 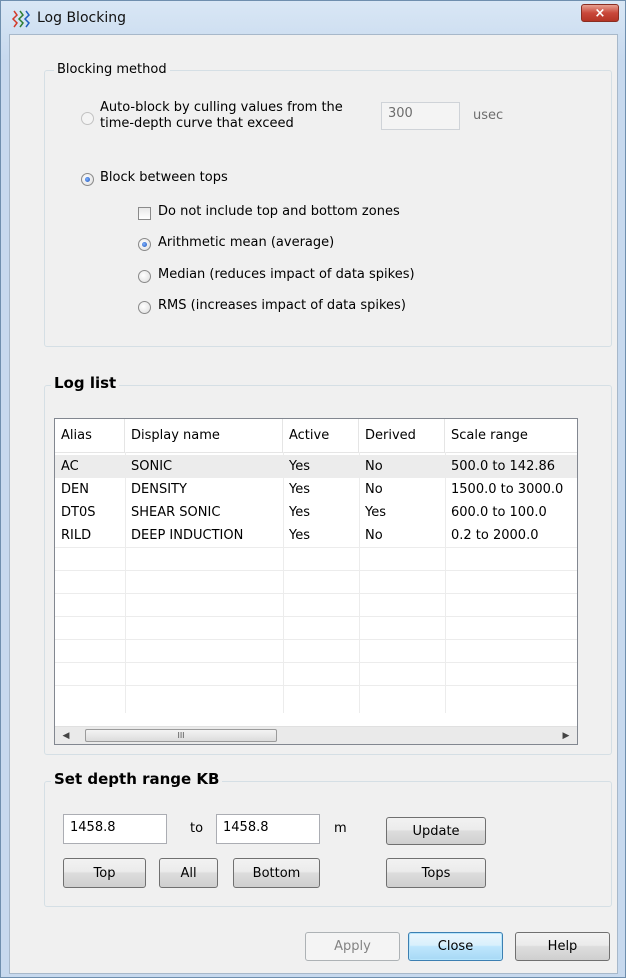 What do you see at coordinates (188, 873) in the screenshot?
I see `all-button: All` at bounding box center [188, 873].